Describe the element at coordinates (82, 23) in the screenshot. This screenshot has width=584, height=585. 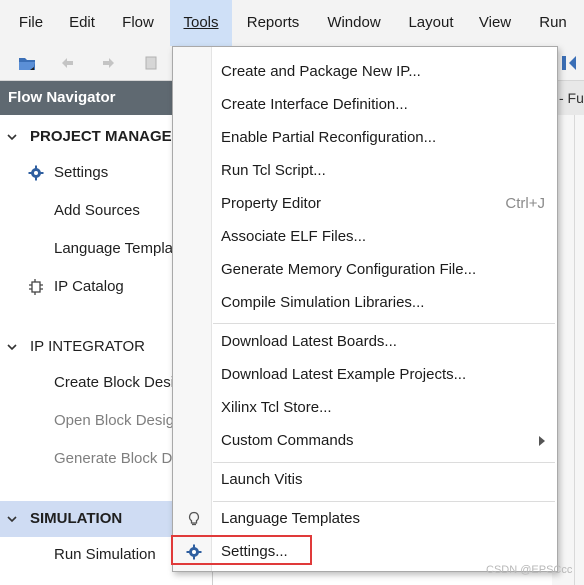
I see `menu-edit: Edit` at that location.